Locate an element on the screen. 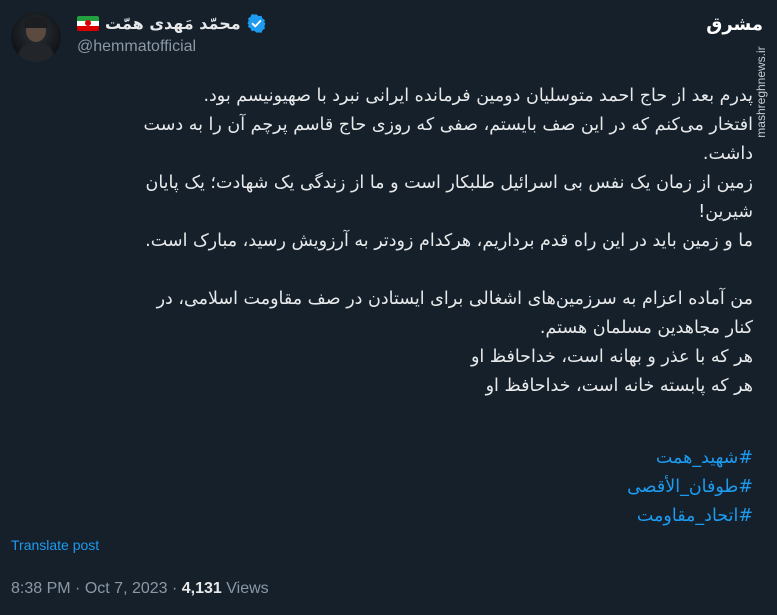 The width and height of the screenshot is (777, 615). hashtags: #شهید_همت #طوفان_الأقصی #اتحاد_مقاومت is located at coordinates (382, 487).